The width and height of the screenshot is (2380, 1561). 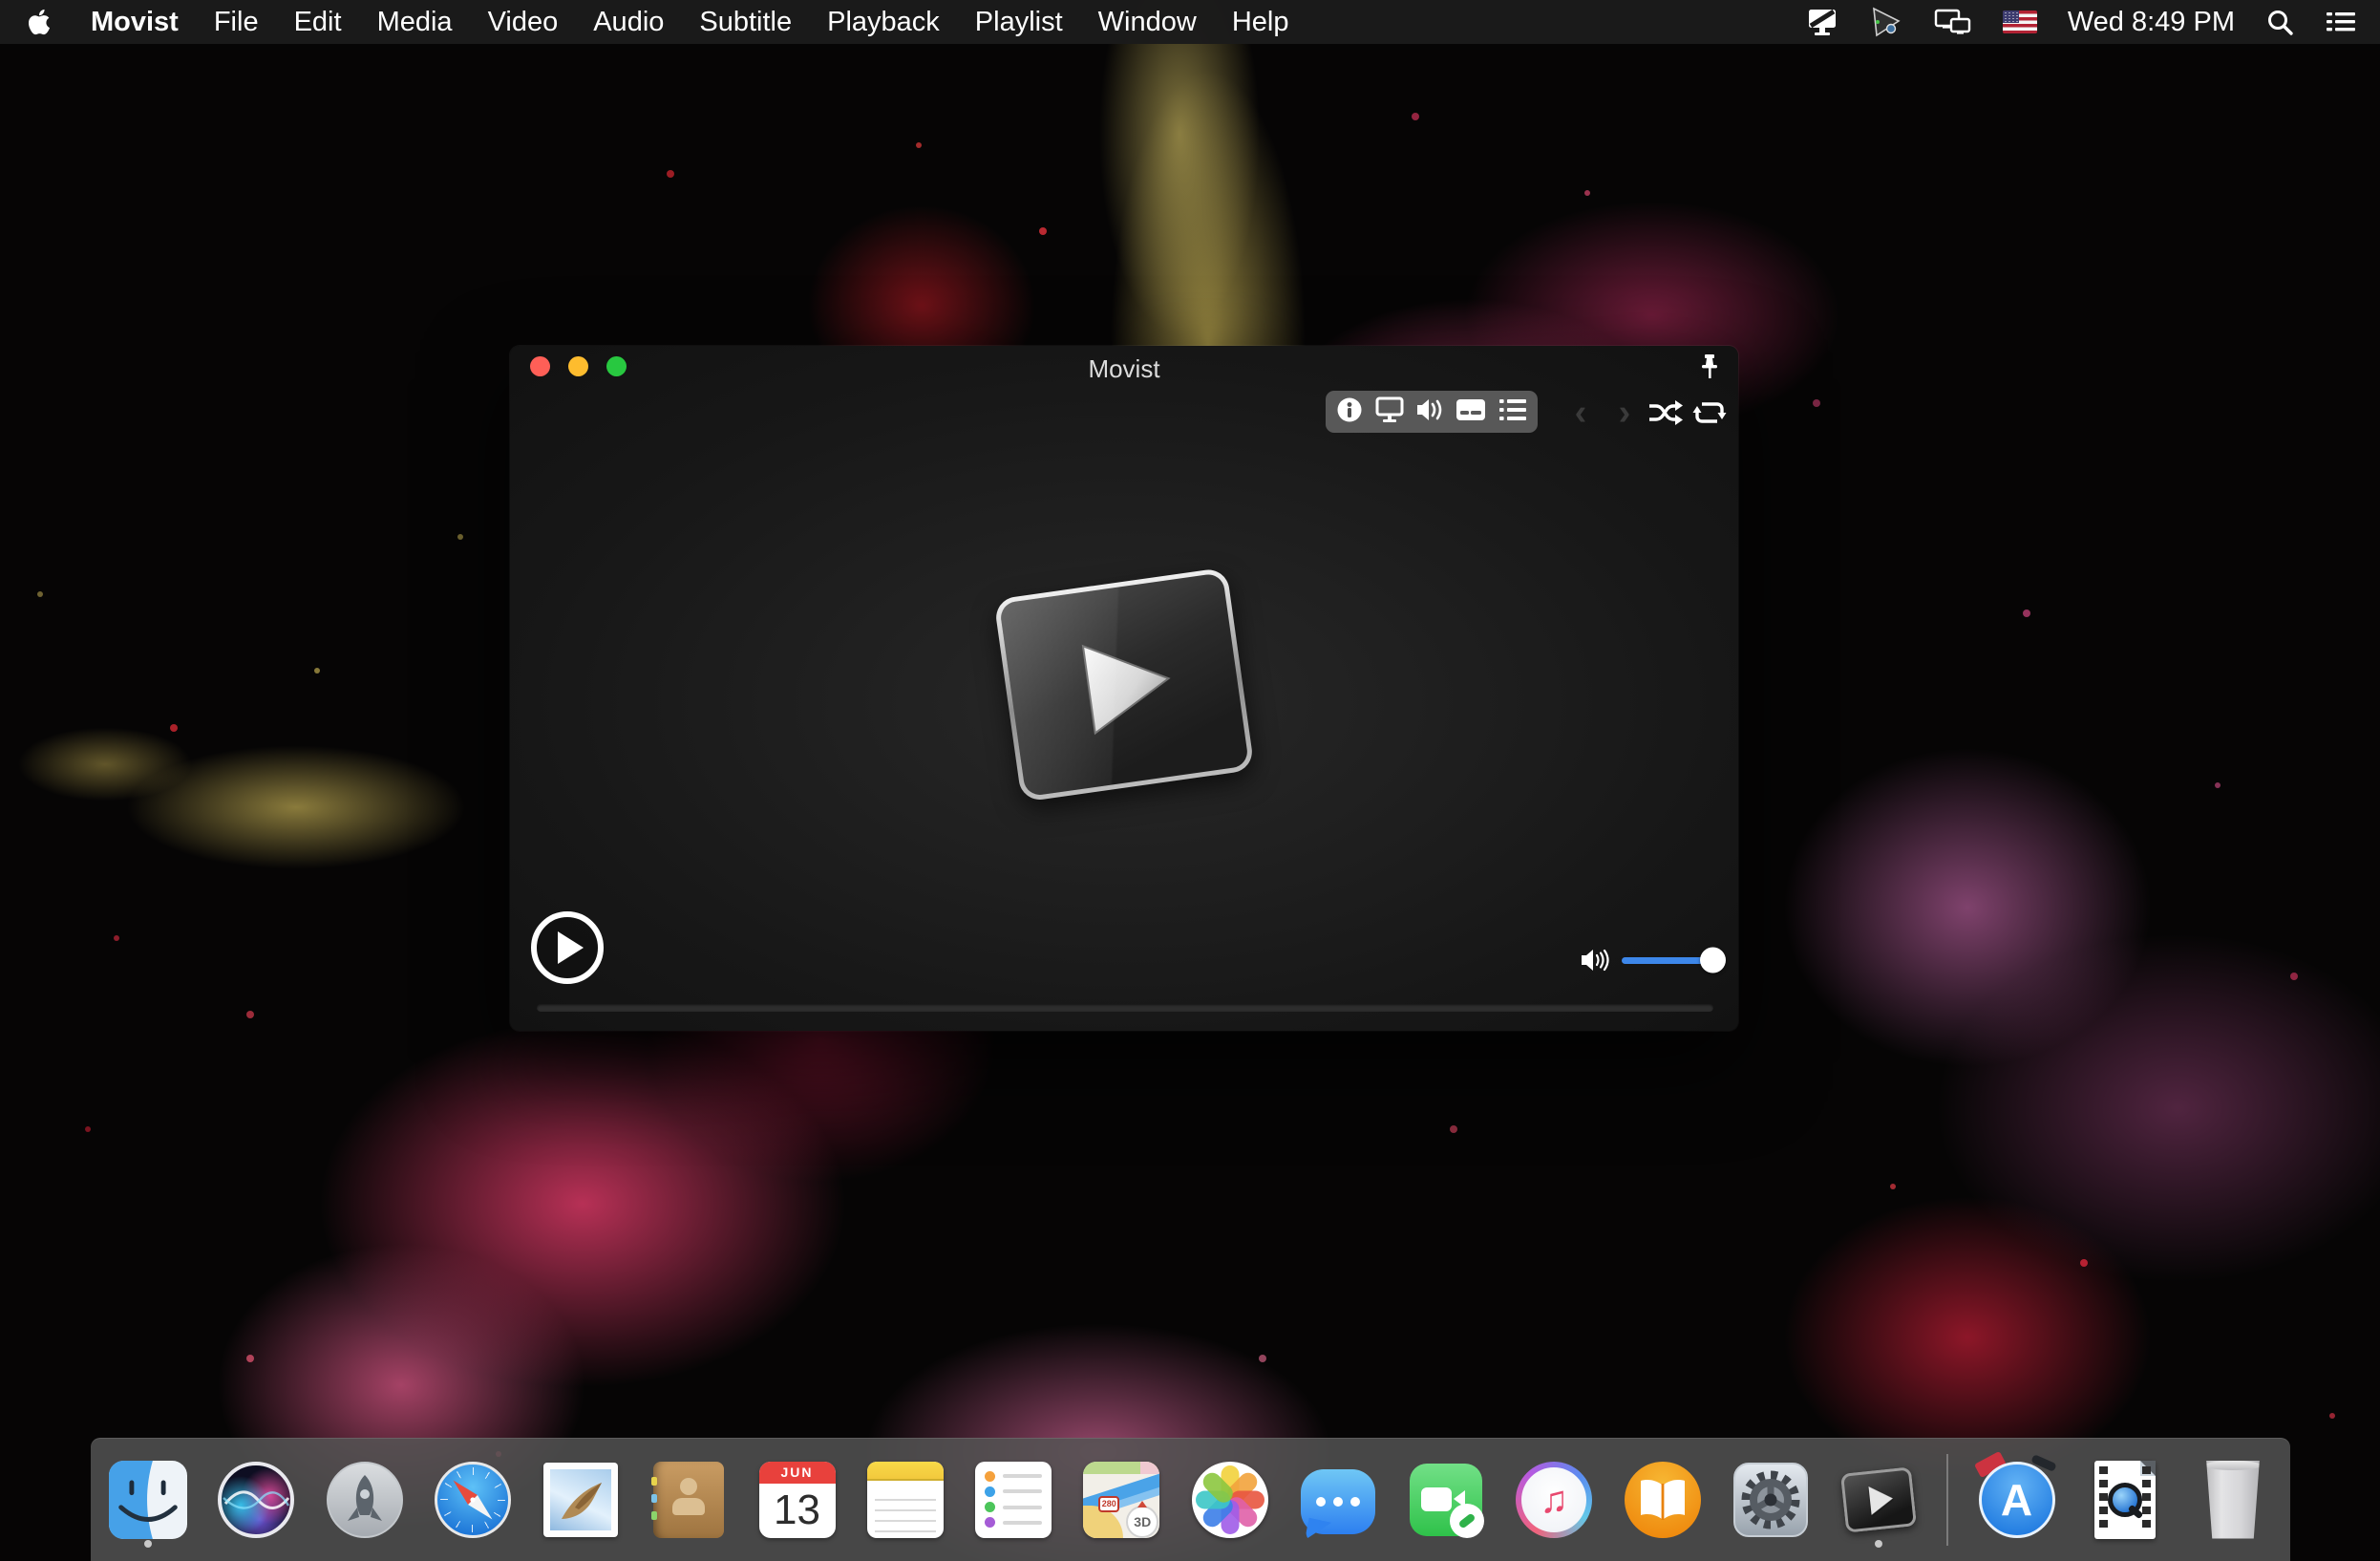 What do you see at coordinates (2233, 1500) in the screenshot?
I see `dock-trash` at bounding box center [2233, 1500].